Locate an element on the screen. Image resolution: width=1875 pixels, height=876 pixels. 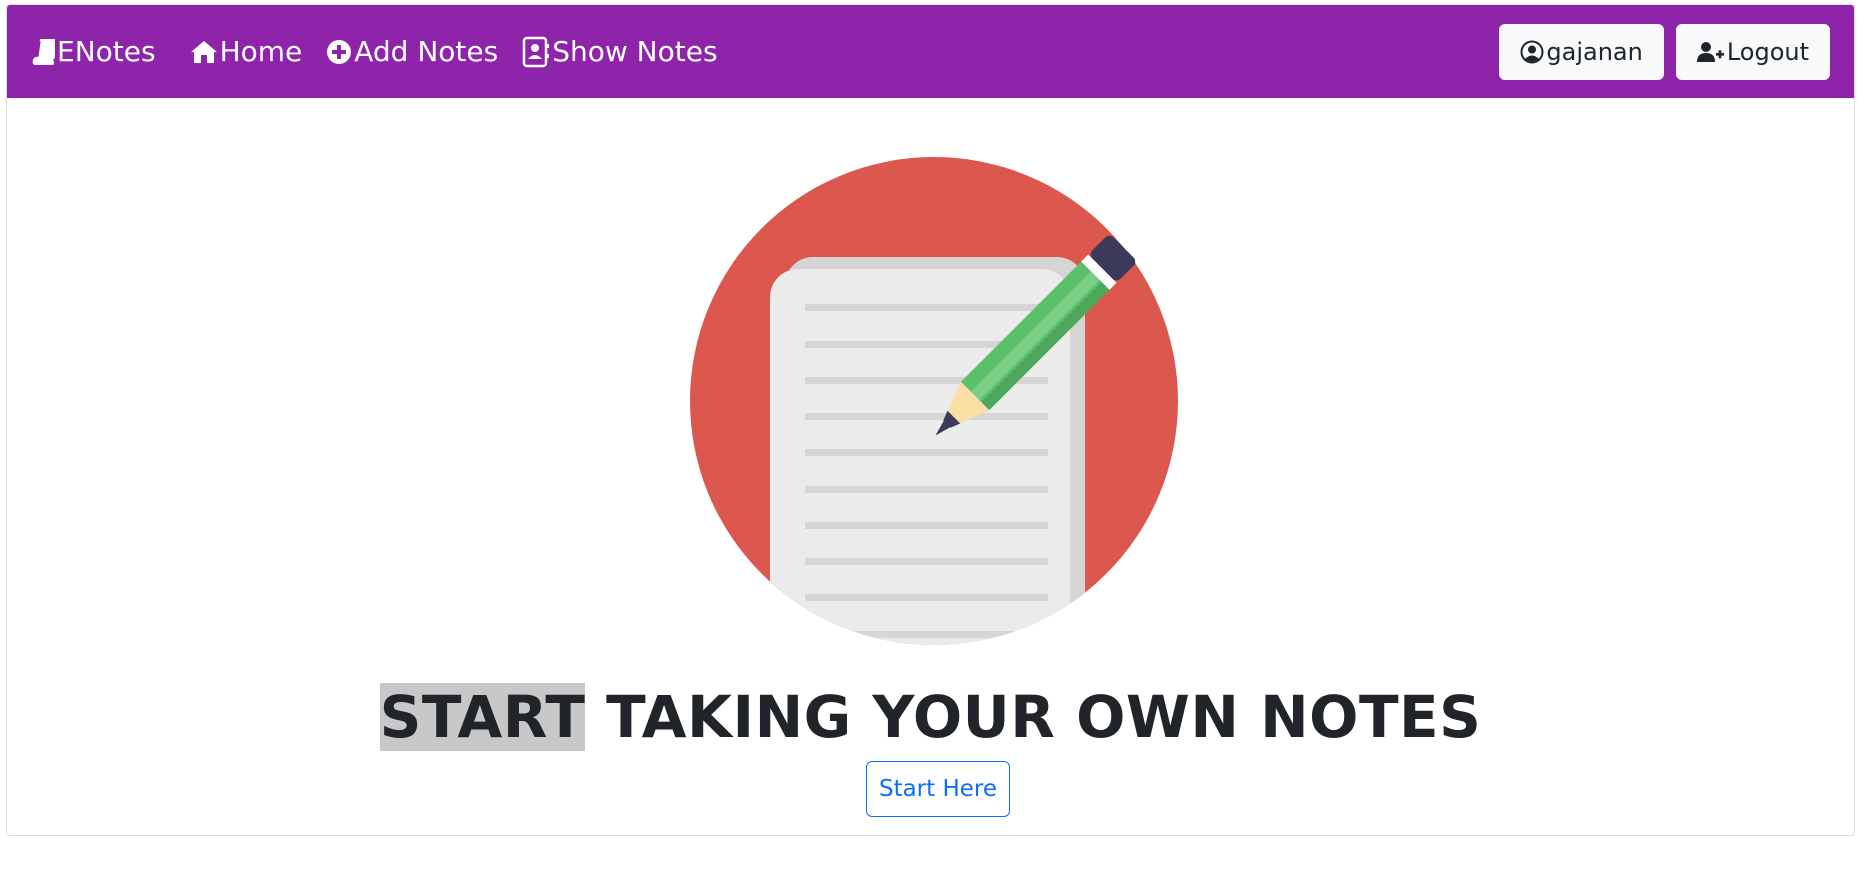
start-here-button: Start Here is located at coordinates (938, 789).